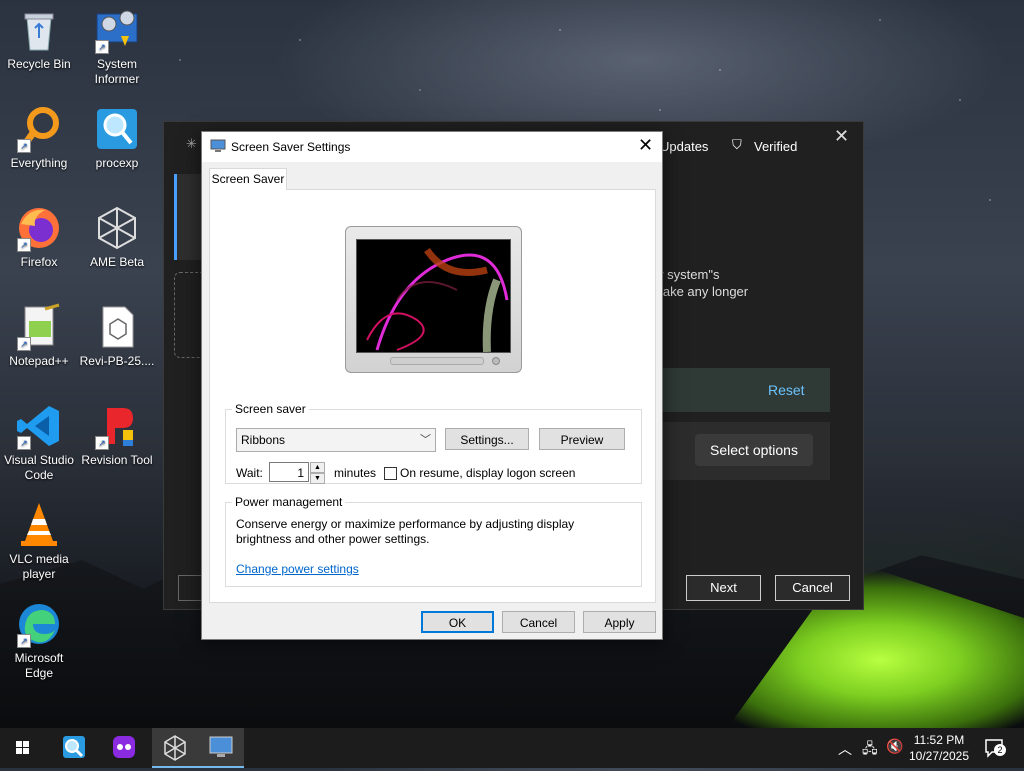  I want to click on windows-logo-icon, so click(22, 747).